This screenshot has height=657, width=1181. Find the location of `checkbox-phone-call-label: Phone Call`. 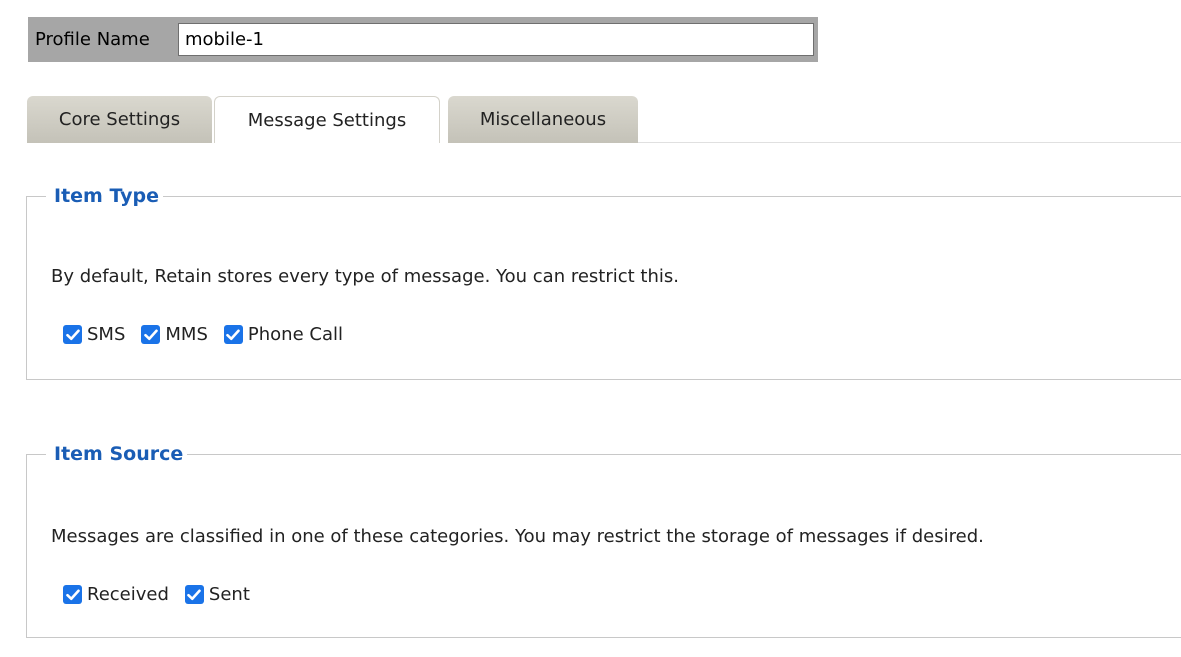

checkbox-phone-call-label: Phone Call is located at coordinates (295, 334).